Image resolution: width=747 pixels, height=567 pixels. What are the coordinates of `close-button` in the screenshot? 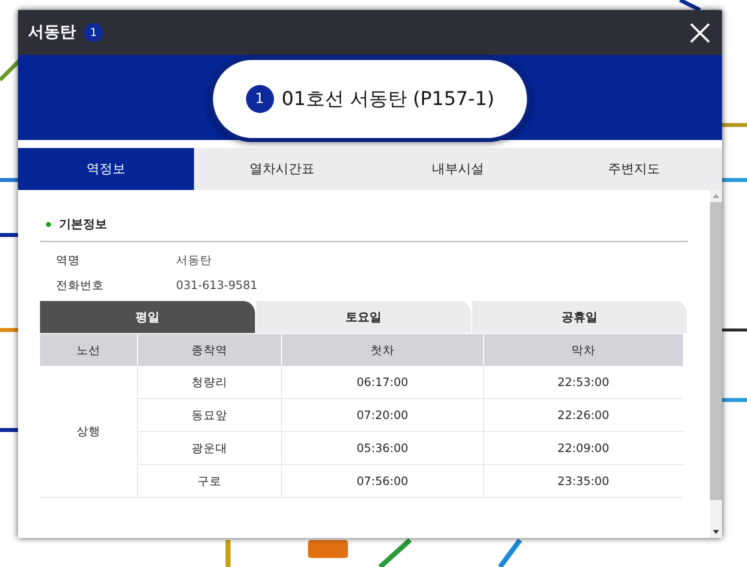 It's located at (700, 33).